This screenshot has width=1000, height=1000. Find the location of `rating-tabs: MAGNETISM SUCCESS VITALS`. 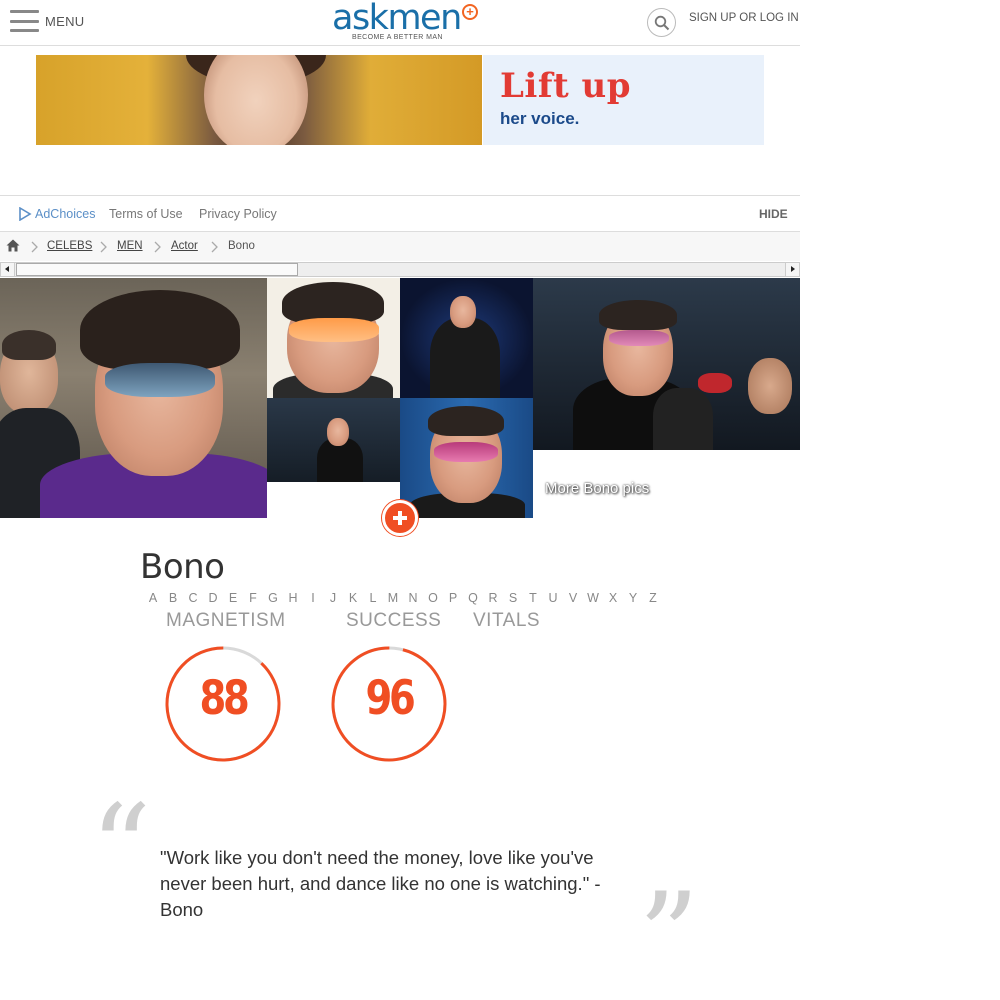

rating-tabs: MAGNETISM SUCCESS VITALS is located at coordinates (400, 621).